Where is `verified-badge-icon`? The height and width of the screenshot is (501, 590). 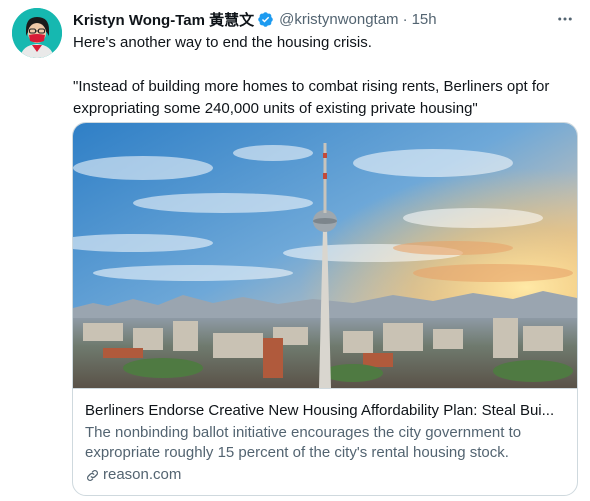
verified-badge-icon is located at coordinates (265, 19).